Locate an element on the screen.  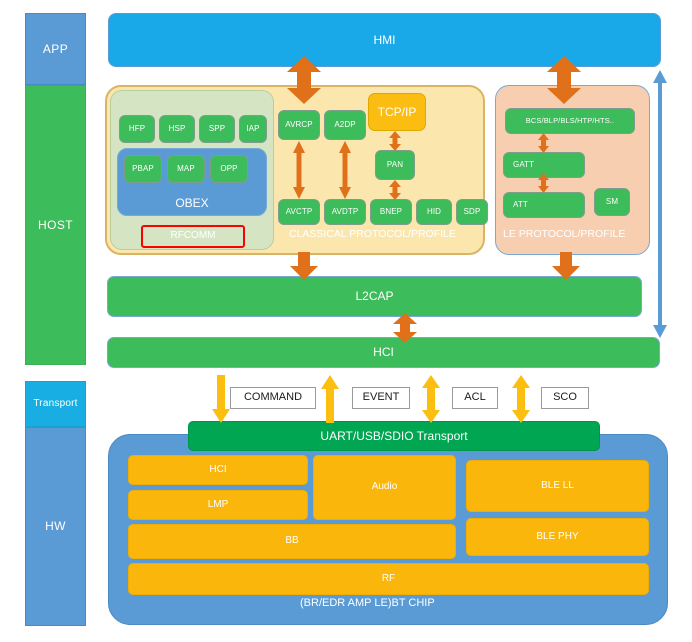
arrow-pan-bnep is located at coordinates (395, 190).